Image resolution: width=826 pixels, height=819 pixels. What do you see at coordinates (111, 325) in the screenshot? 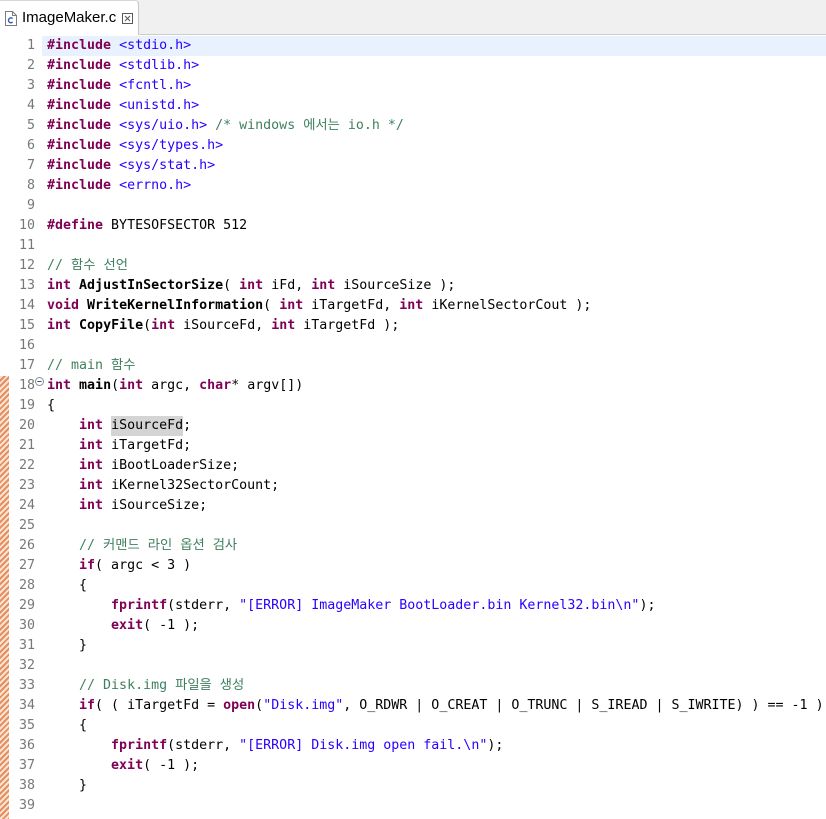
I see `function-name: CopyFile` at bounding box center [111, 325].